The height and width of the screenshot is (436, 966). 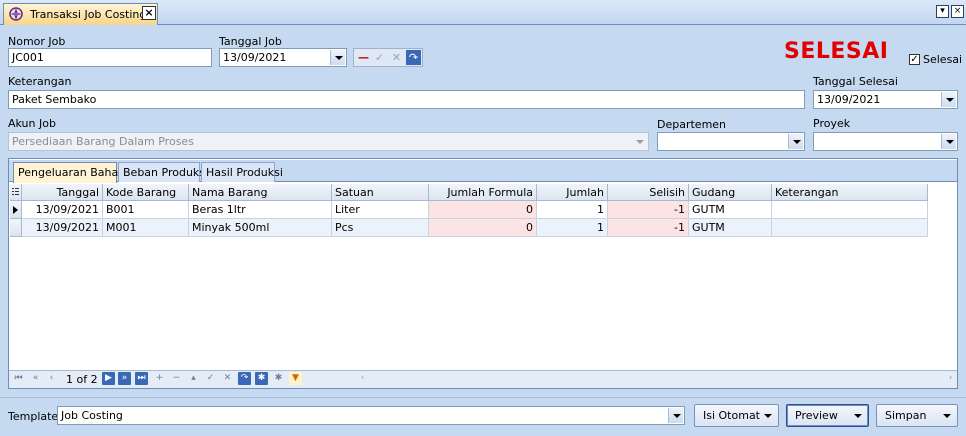 I want to click on record-navigator-box: — ✓ ✕ ↷, so click(x=388, y=57).